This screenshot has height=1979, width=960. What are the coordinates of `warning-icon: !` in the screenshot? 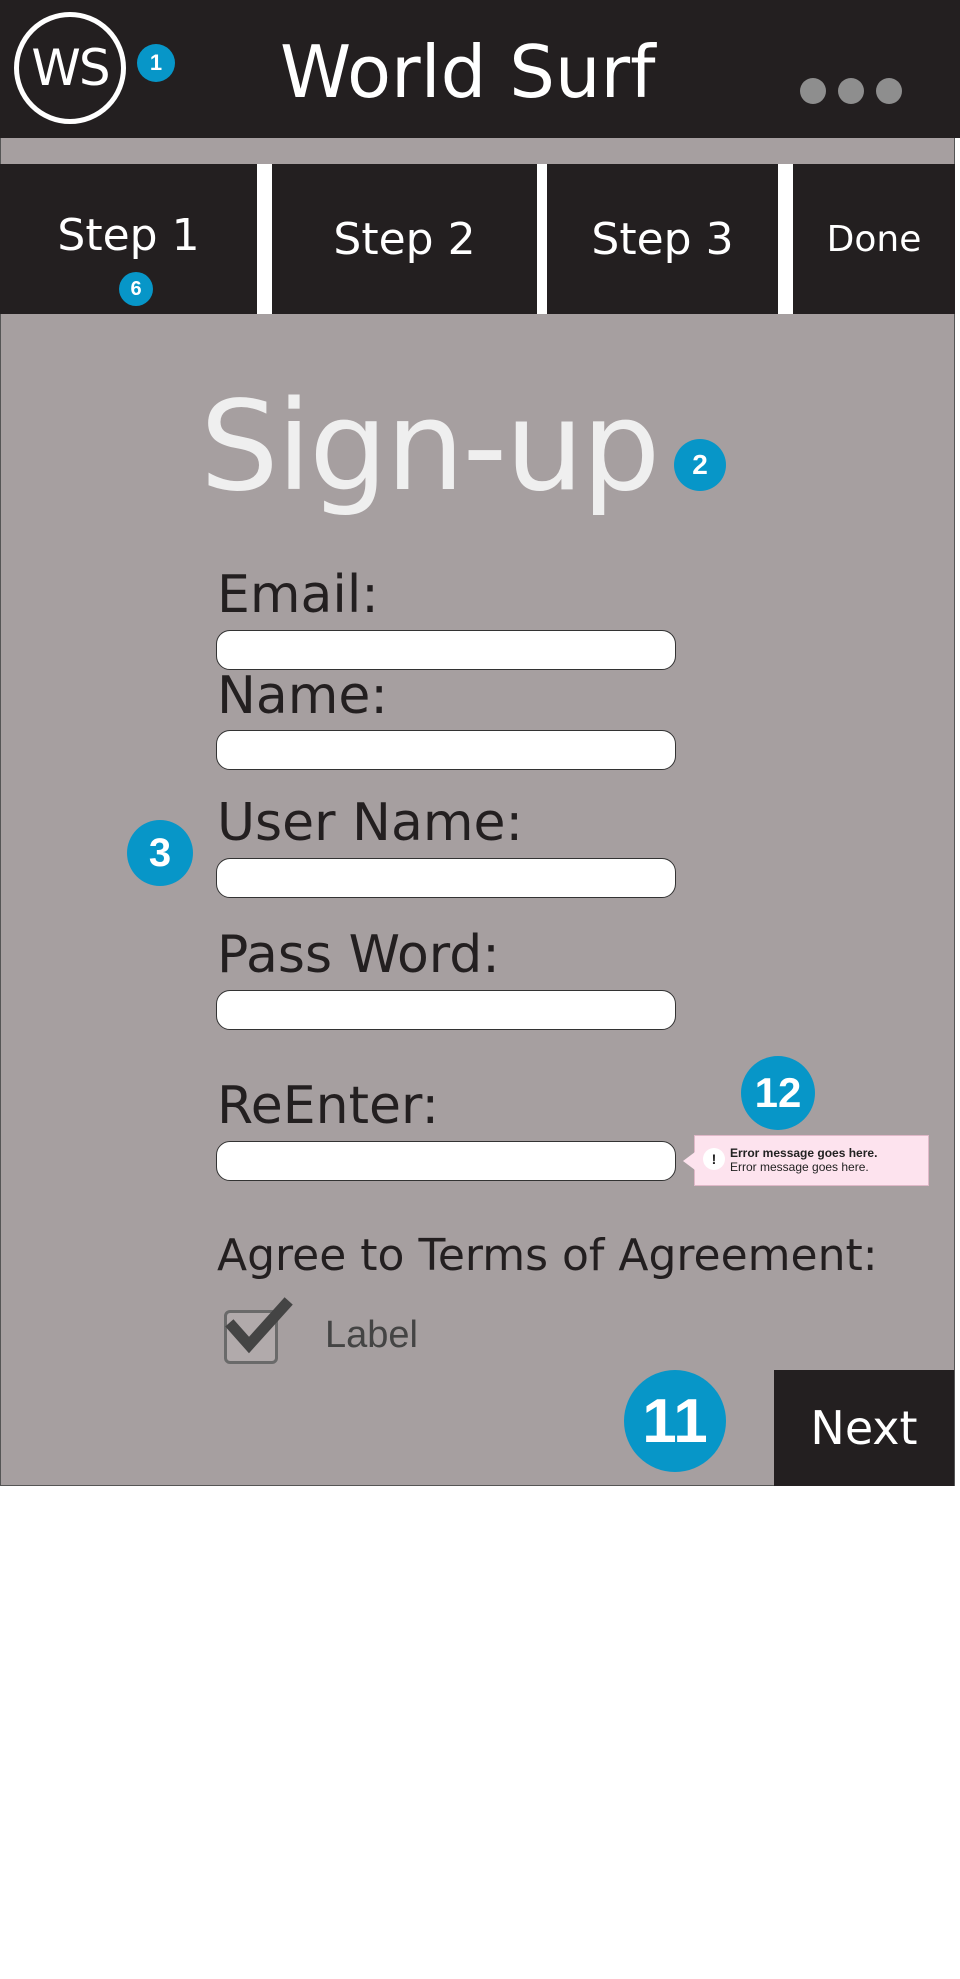 It's located at (714, 1159).